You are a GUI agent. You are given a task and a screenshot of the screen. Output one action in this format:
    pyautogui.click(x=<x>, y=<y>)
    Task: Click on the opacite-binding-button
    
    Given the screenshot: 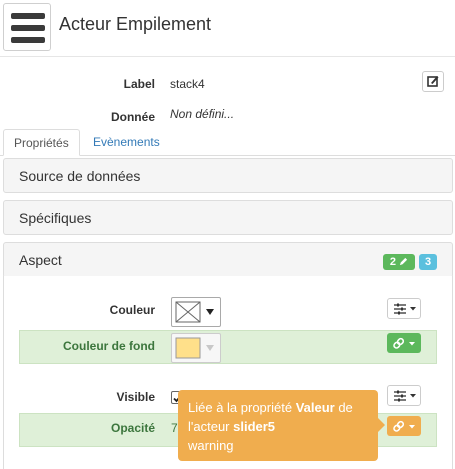 What is the action you would take?
    pyautogui.click(x=404, y=426)
    